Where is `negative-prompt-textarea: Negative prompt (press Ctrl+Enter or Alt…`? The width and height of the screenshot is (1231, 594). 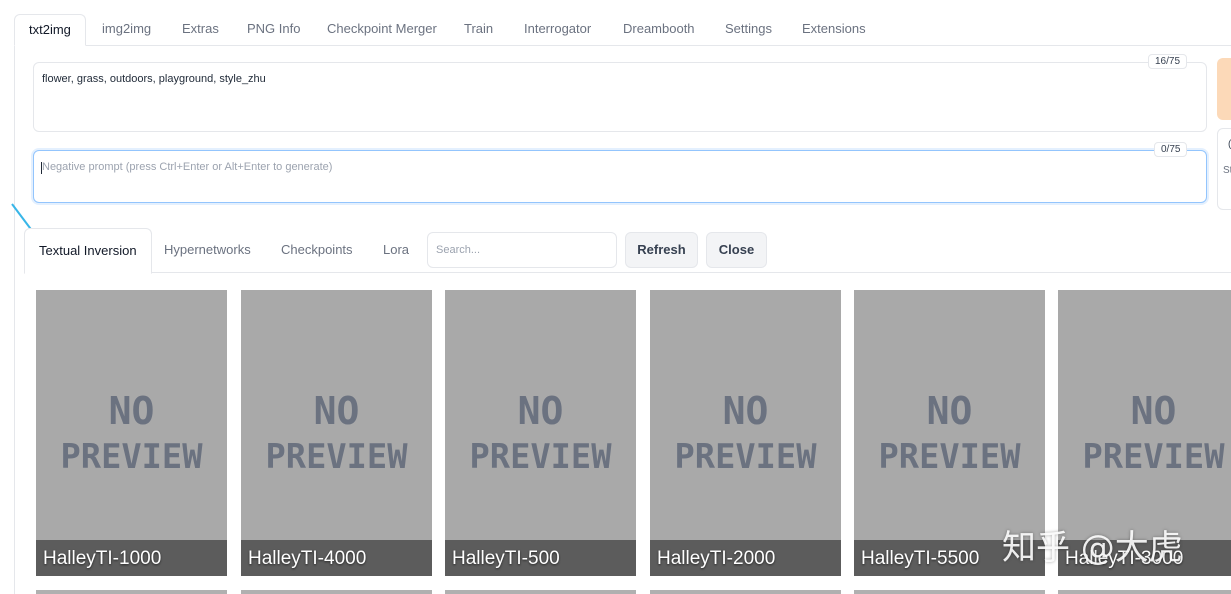
negative-prompt-textarea: Negative prompt (press Ctrl+Enter or Alt… is located at coordinates (620, 176).